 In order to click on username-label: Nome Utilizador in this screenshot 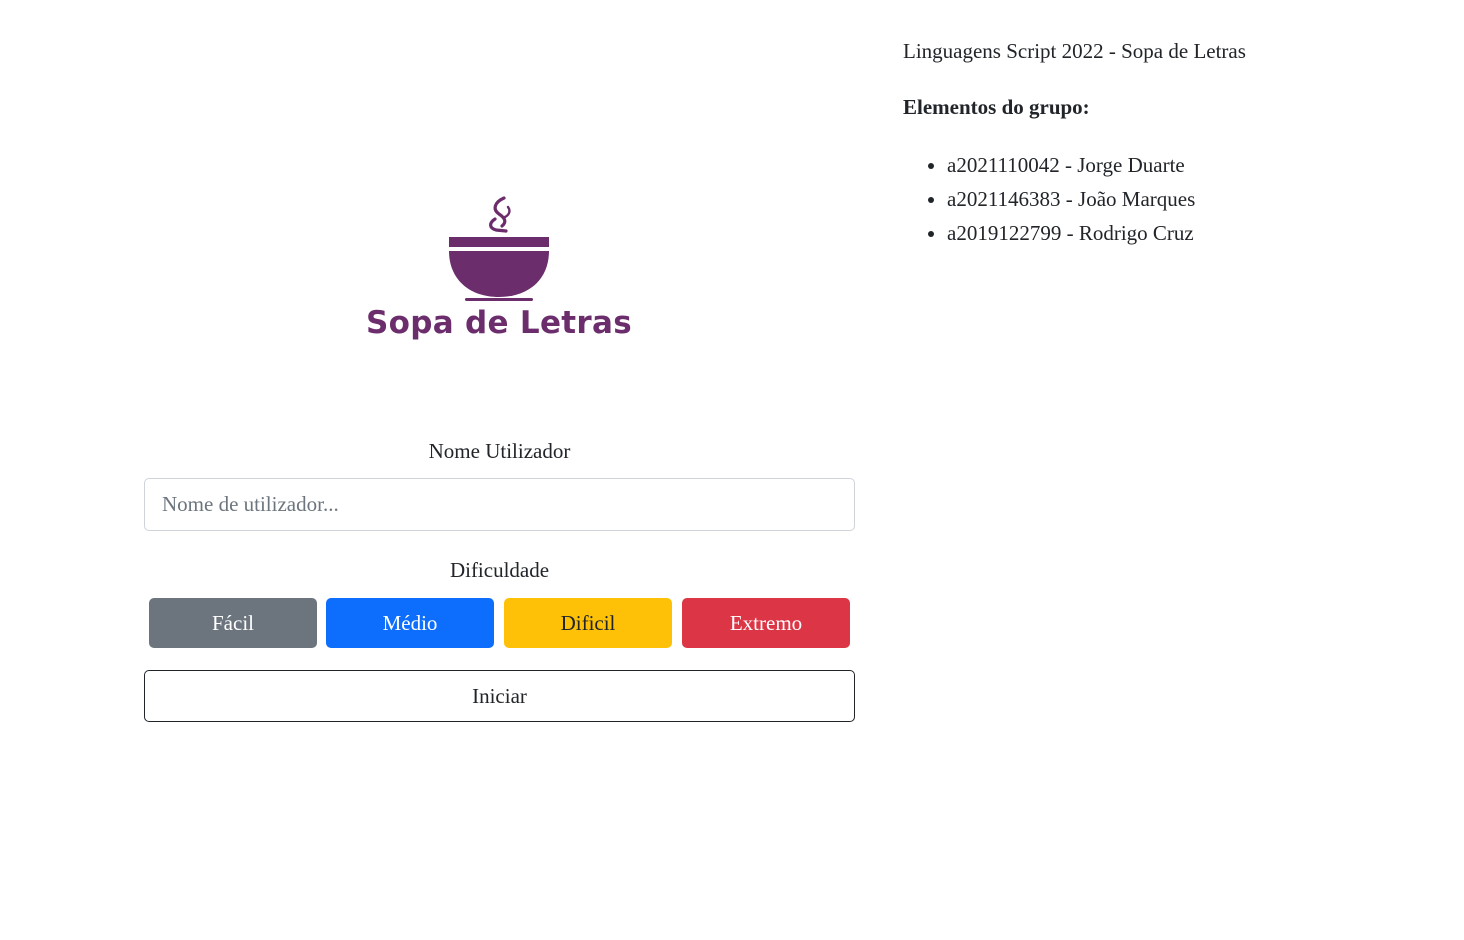, I will do `click(499, 451)`.